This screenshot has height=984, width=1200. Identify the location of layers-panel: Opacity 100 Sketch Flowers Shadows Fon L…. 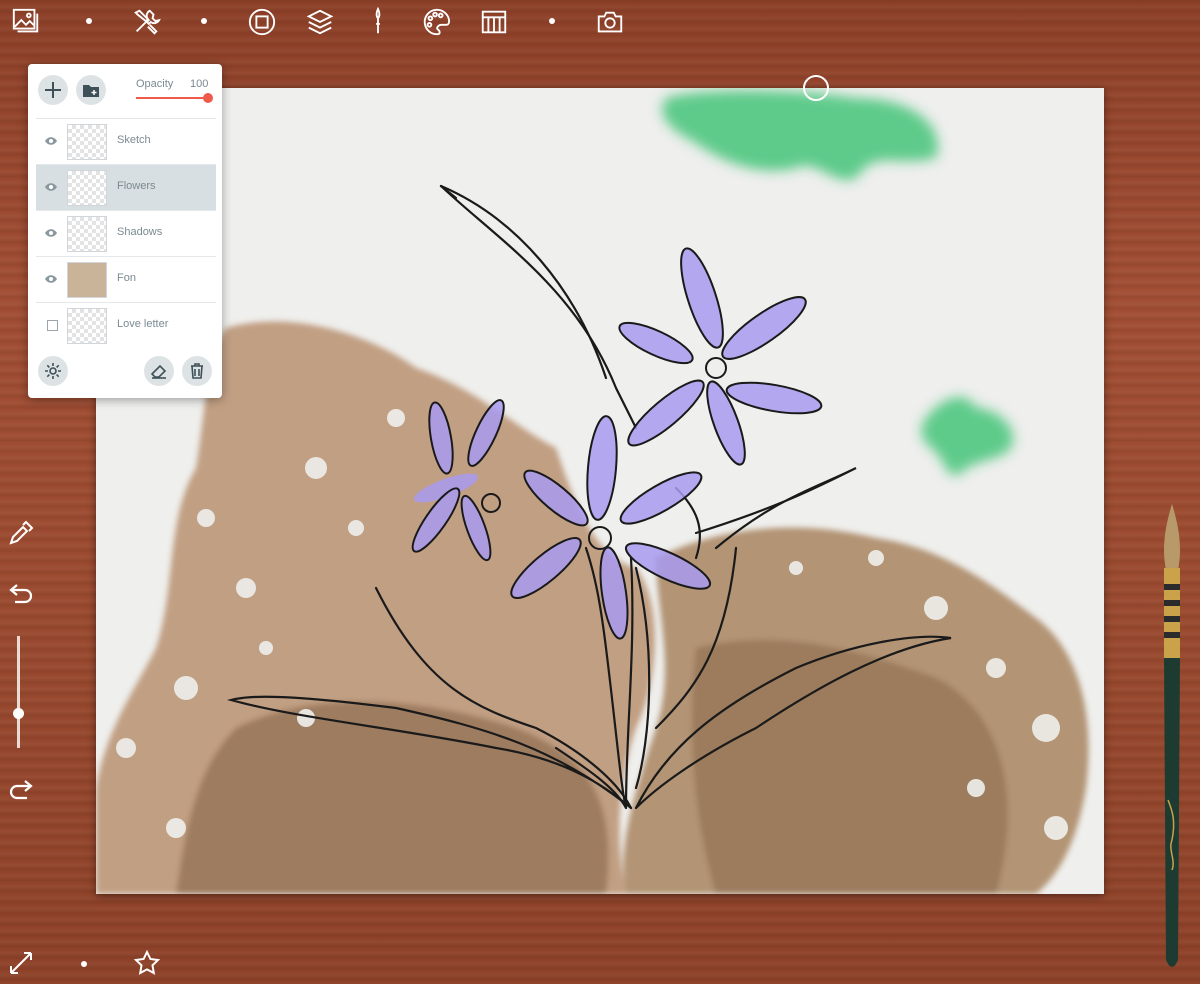
(125, 231).